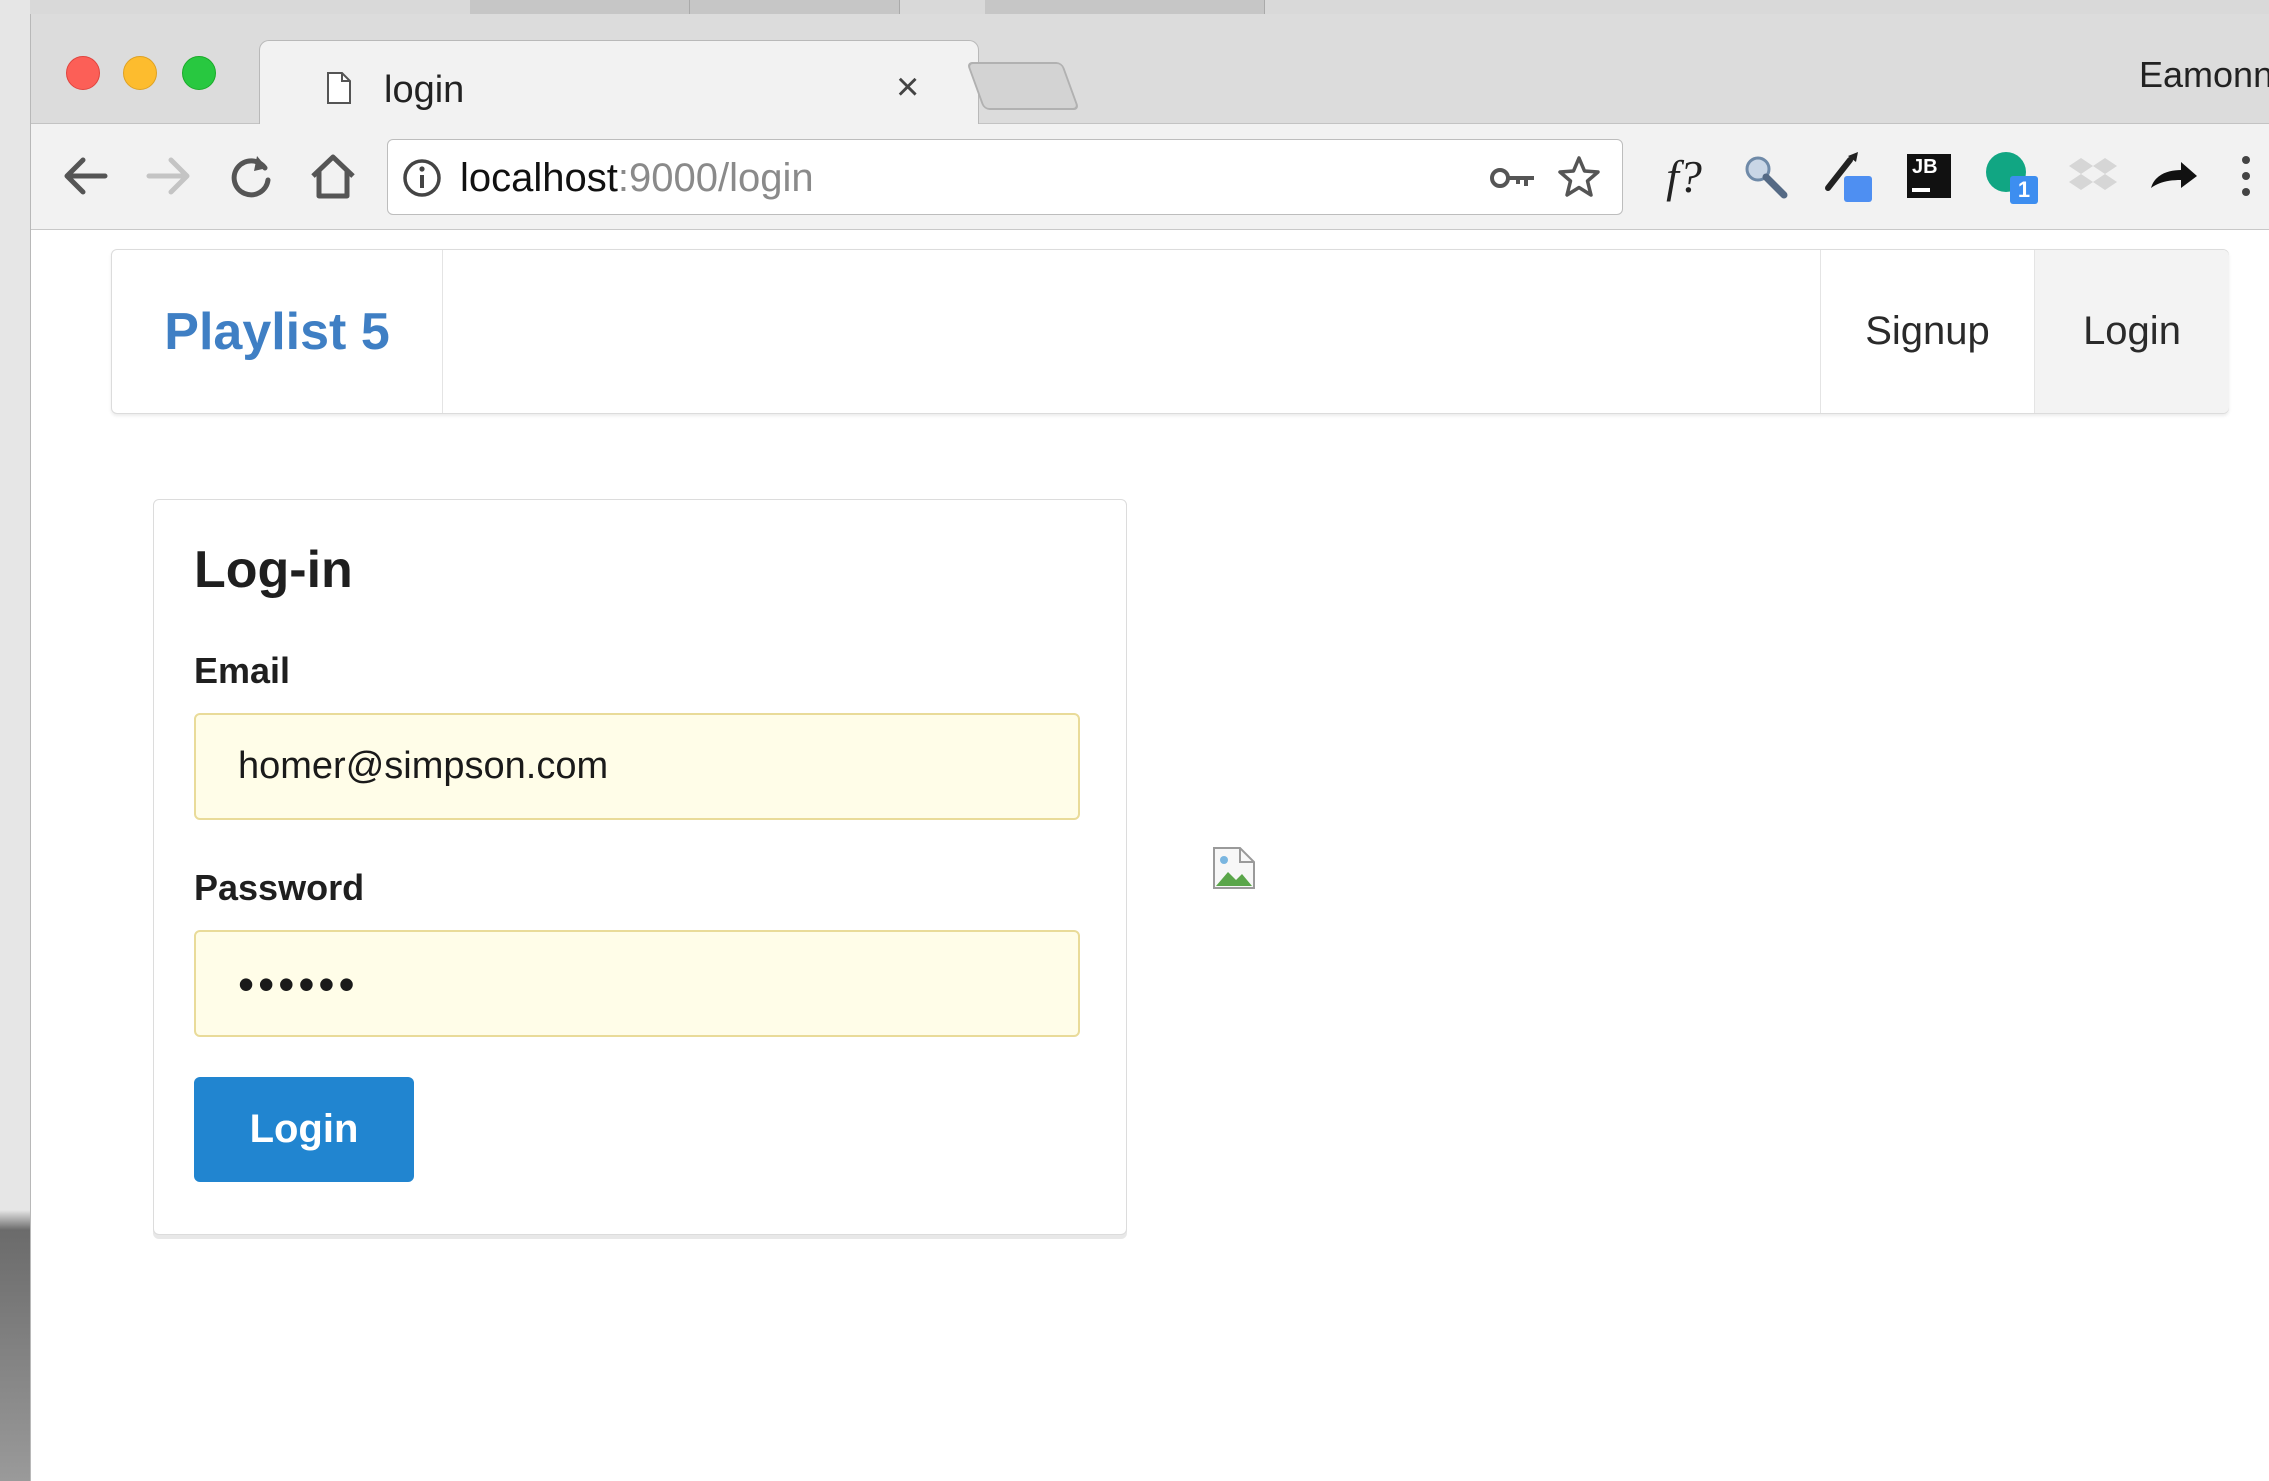 This screenshot has width=2269, height=1481. I want to click on kebab-icon, so click(2246, 176).